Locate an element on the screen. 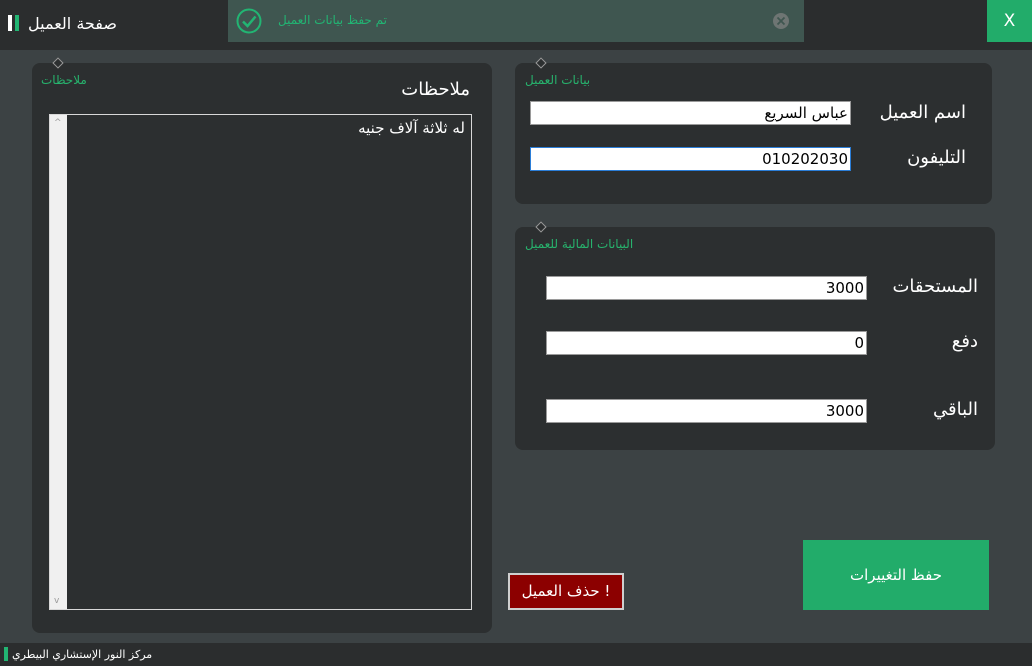 The width and height of the screenshot is (1032, 666). close-circle-icon is located at coordinates (781, 21).